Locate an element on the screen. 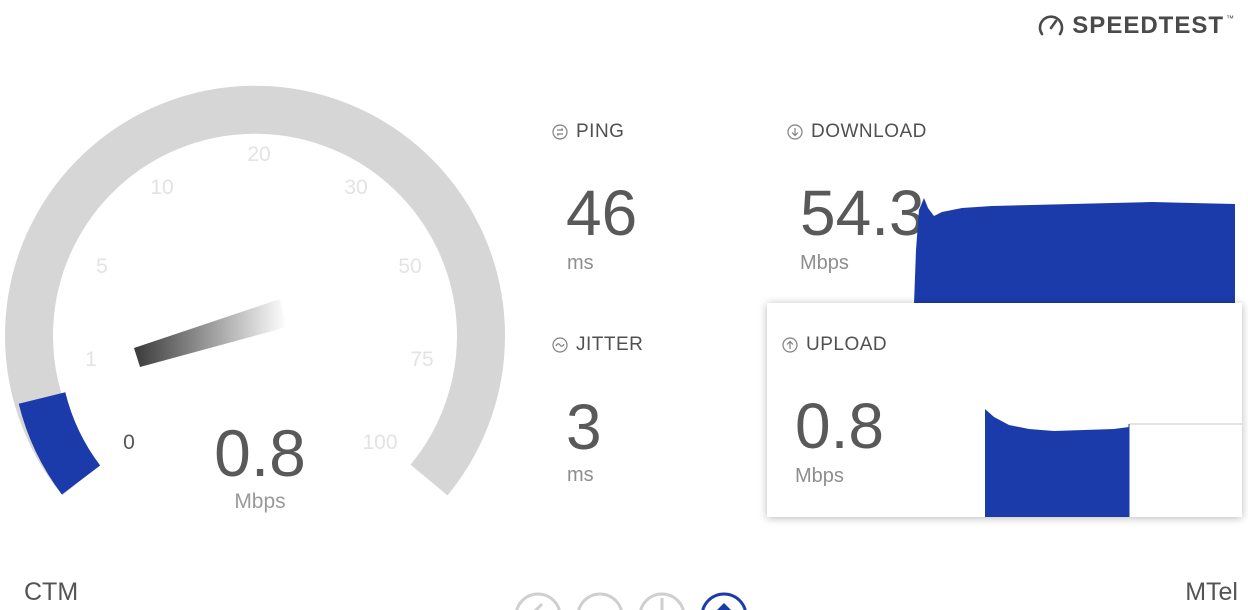 This screenshot has height=610, width=1248. gauge-fill is located at coordinates (59, 443).